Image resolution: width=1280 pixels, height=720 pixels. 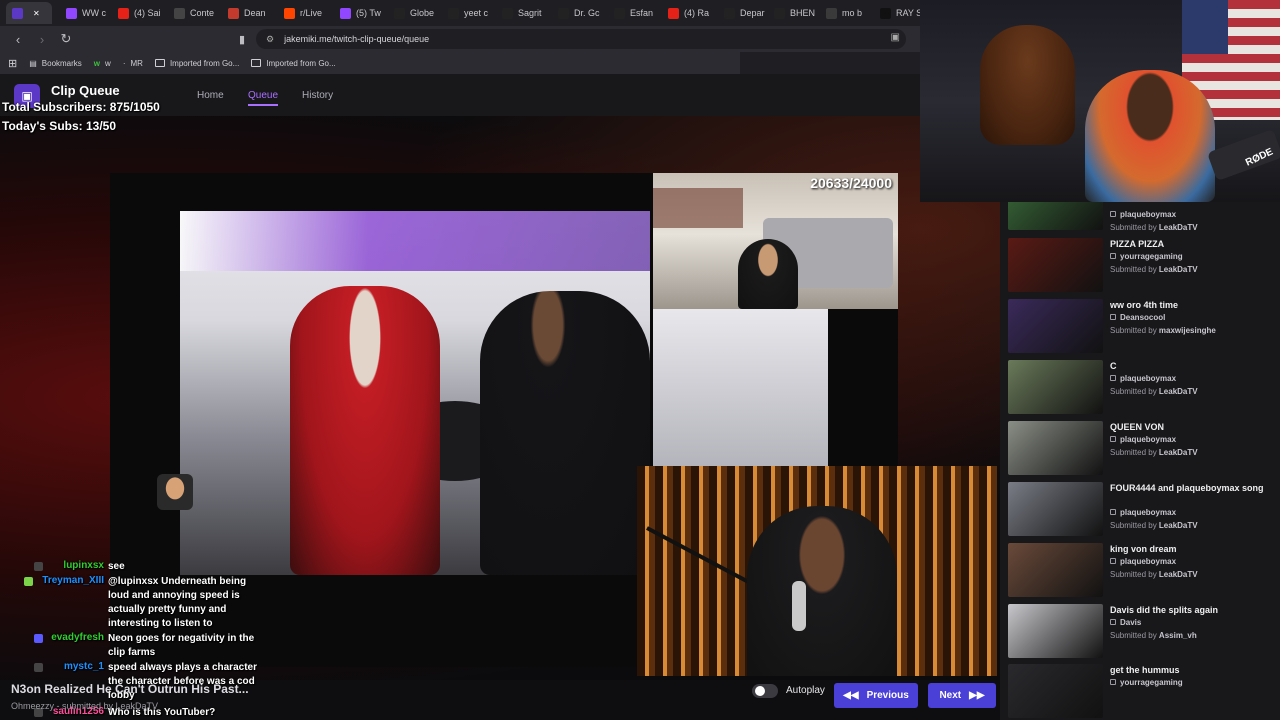 What do you see at coordinates (1113, 317) in the screenshot?
I see `channel-icon` at bounding box center [1113, 317].